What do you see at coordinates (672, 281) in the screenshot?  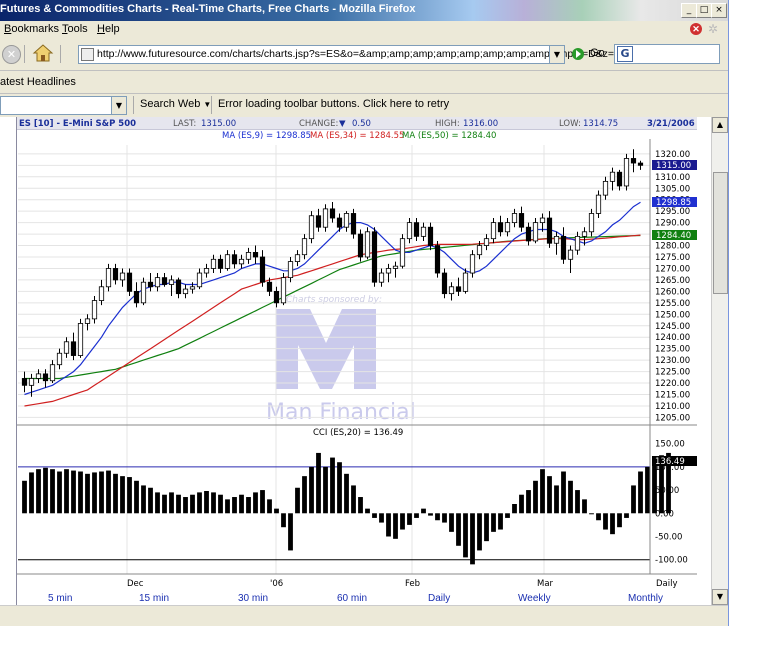 I see `y-tick-label: 1265.00` at bounding box center [672, 281].